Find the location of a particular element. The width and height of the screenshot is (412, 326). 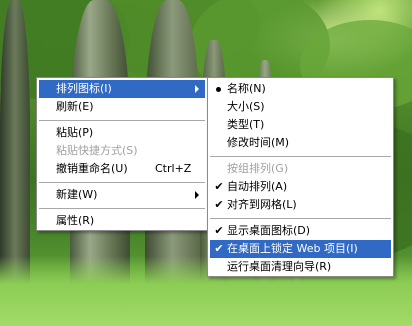

menu-item-show-desktop-icons: ✔ 显示桌面图标(D) is located at coordinates (300, 231).